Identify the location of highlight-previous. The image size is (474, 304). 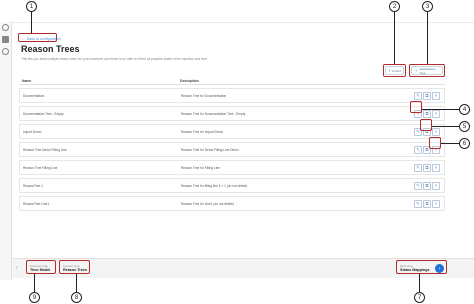
(41, 267).